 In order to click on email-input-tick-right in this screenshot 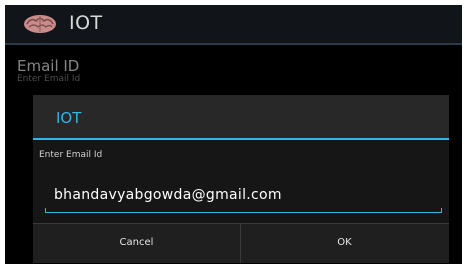, I will do `click(441, 210)`.